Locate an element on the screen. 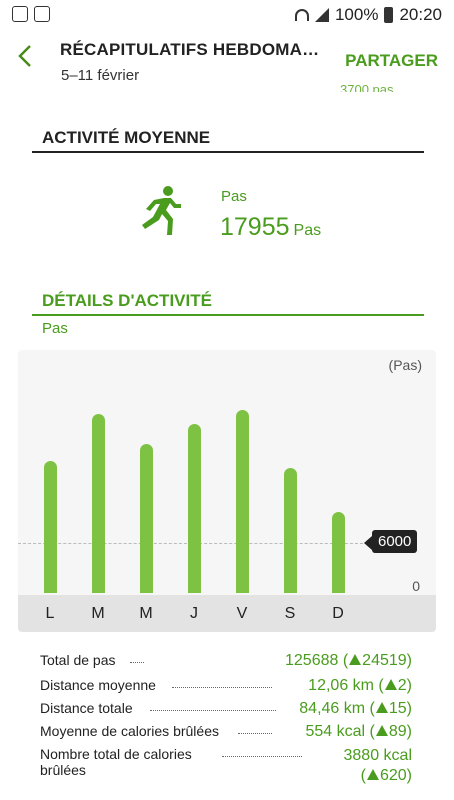 The width and height of the screenshot is (454, 800). stat-value: 125688 ( 24519) is located at coordinates (348, 661).